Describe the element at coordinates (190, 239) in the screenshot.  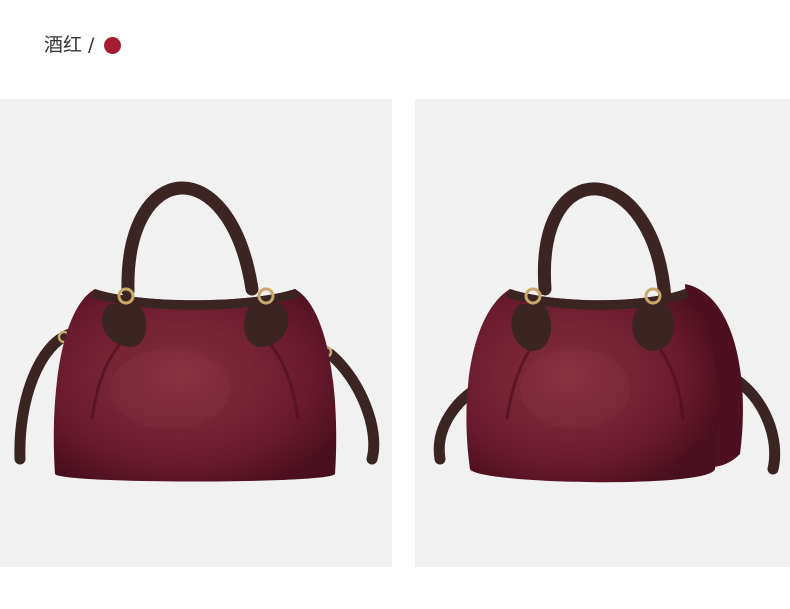
I see `handle-back` at that location.